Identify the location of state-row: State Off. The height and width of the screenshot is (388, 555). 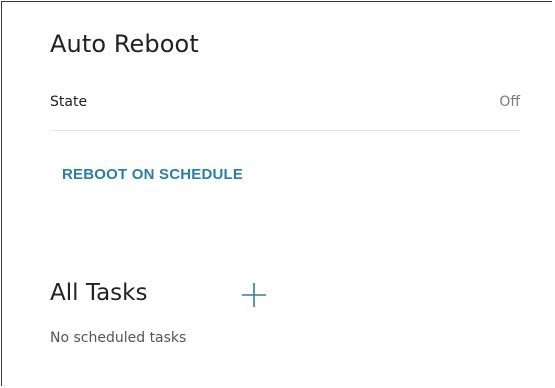
(285, 110).